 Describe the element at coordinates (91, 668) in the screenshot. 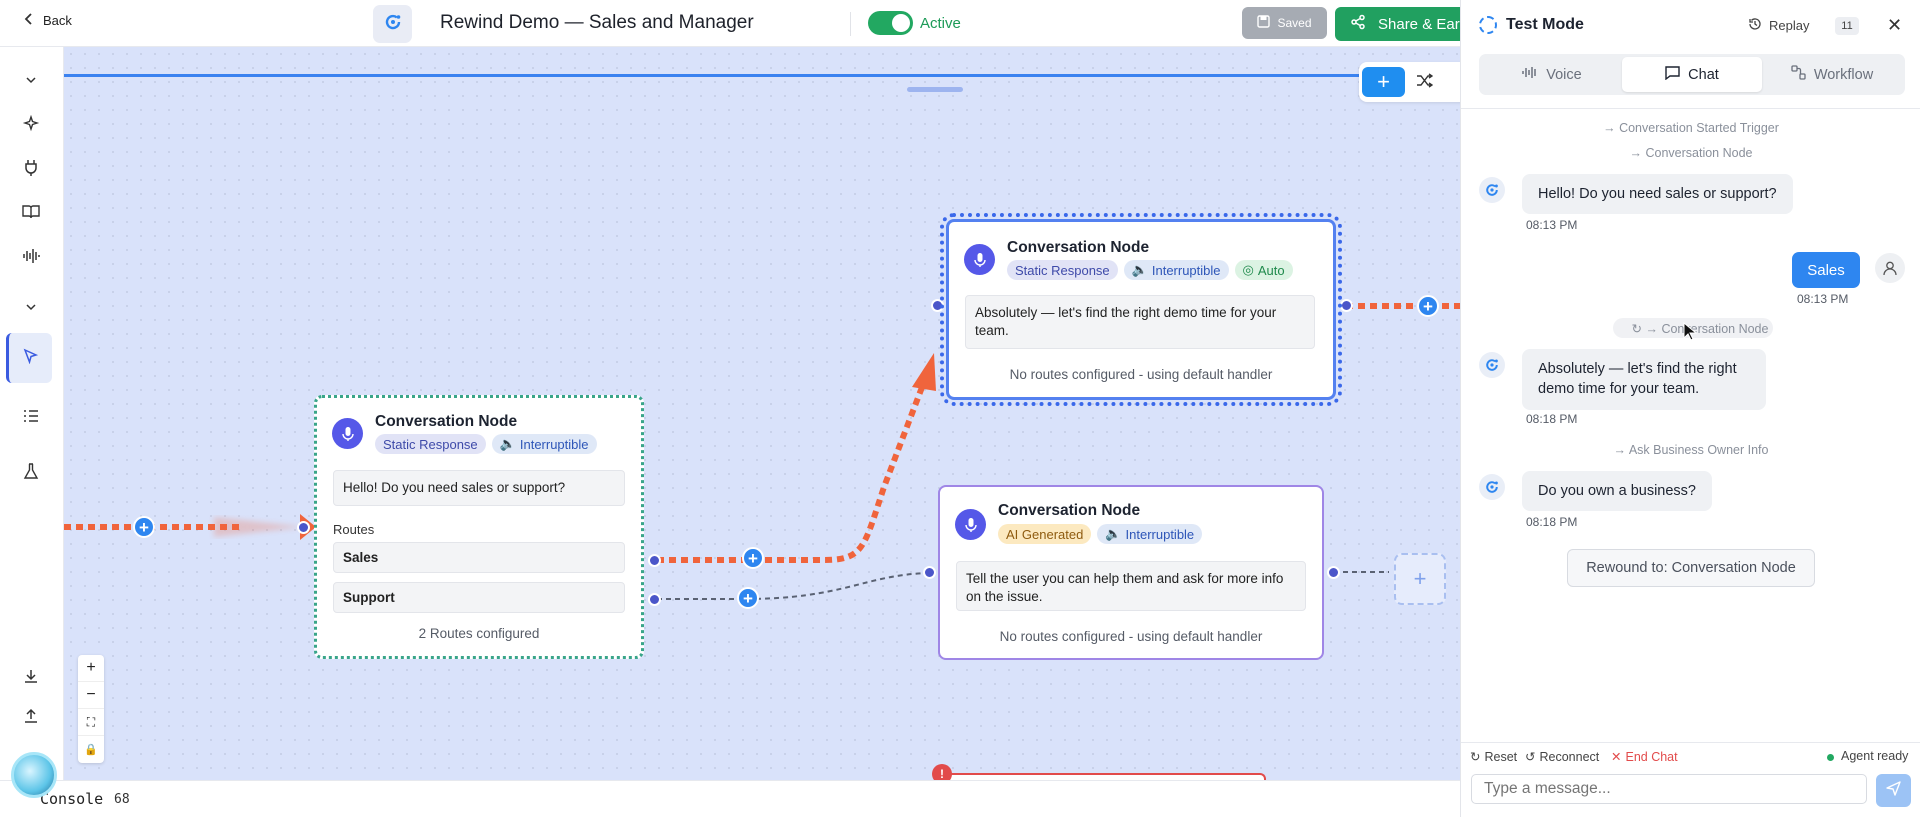

I see `zoom-in-button: +` at that location.